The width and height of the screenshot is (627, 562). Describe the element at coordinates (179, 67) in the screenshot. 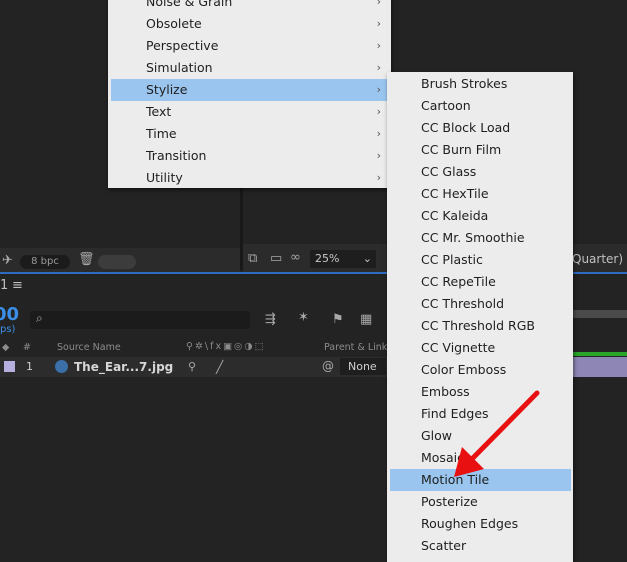

I see `menu-item-label: Simulation` at that location.